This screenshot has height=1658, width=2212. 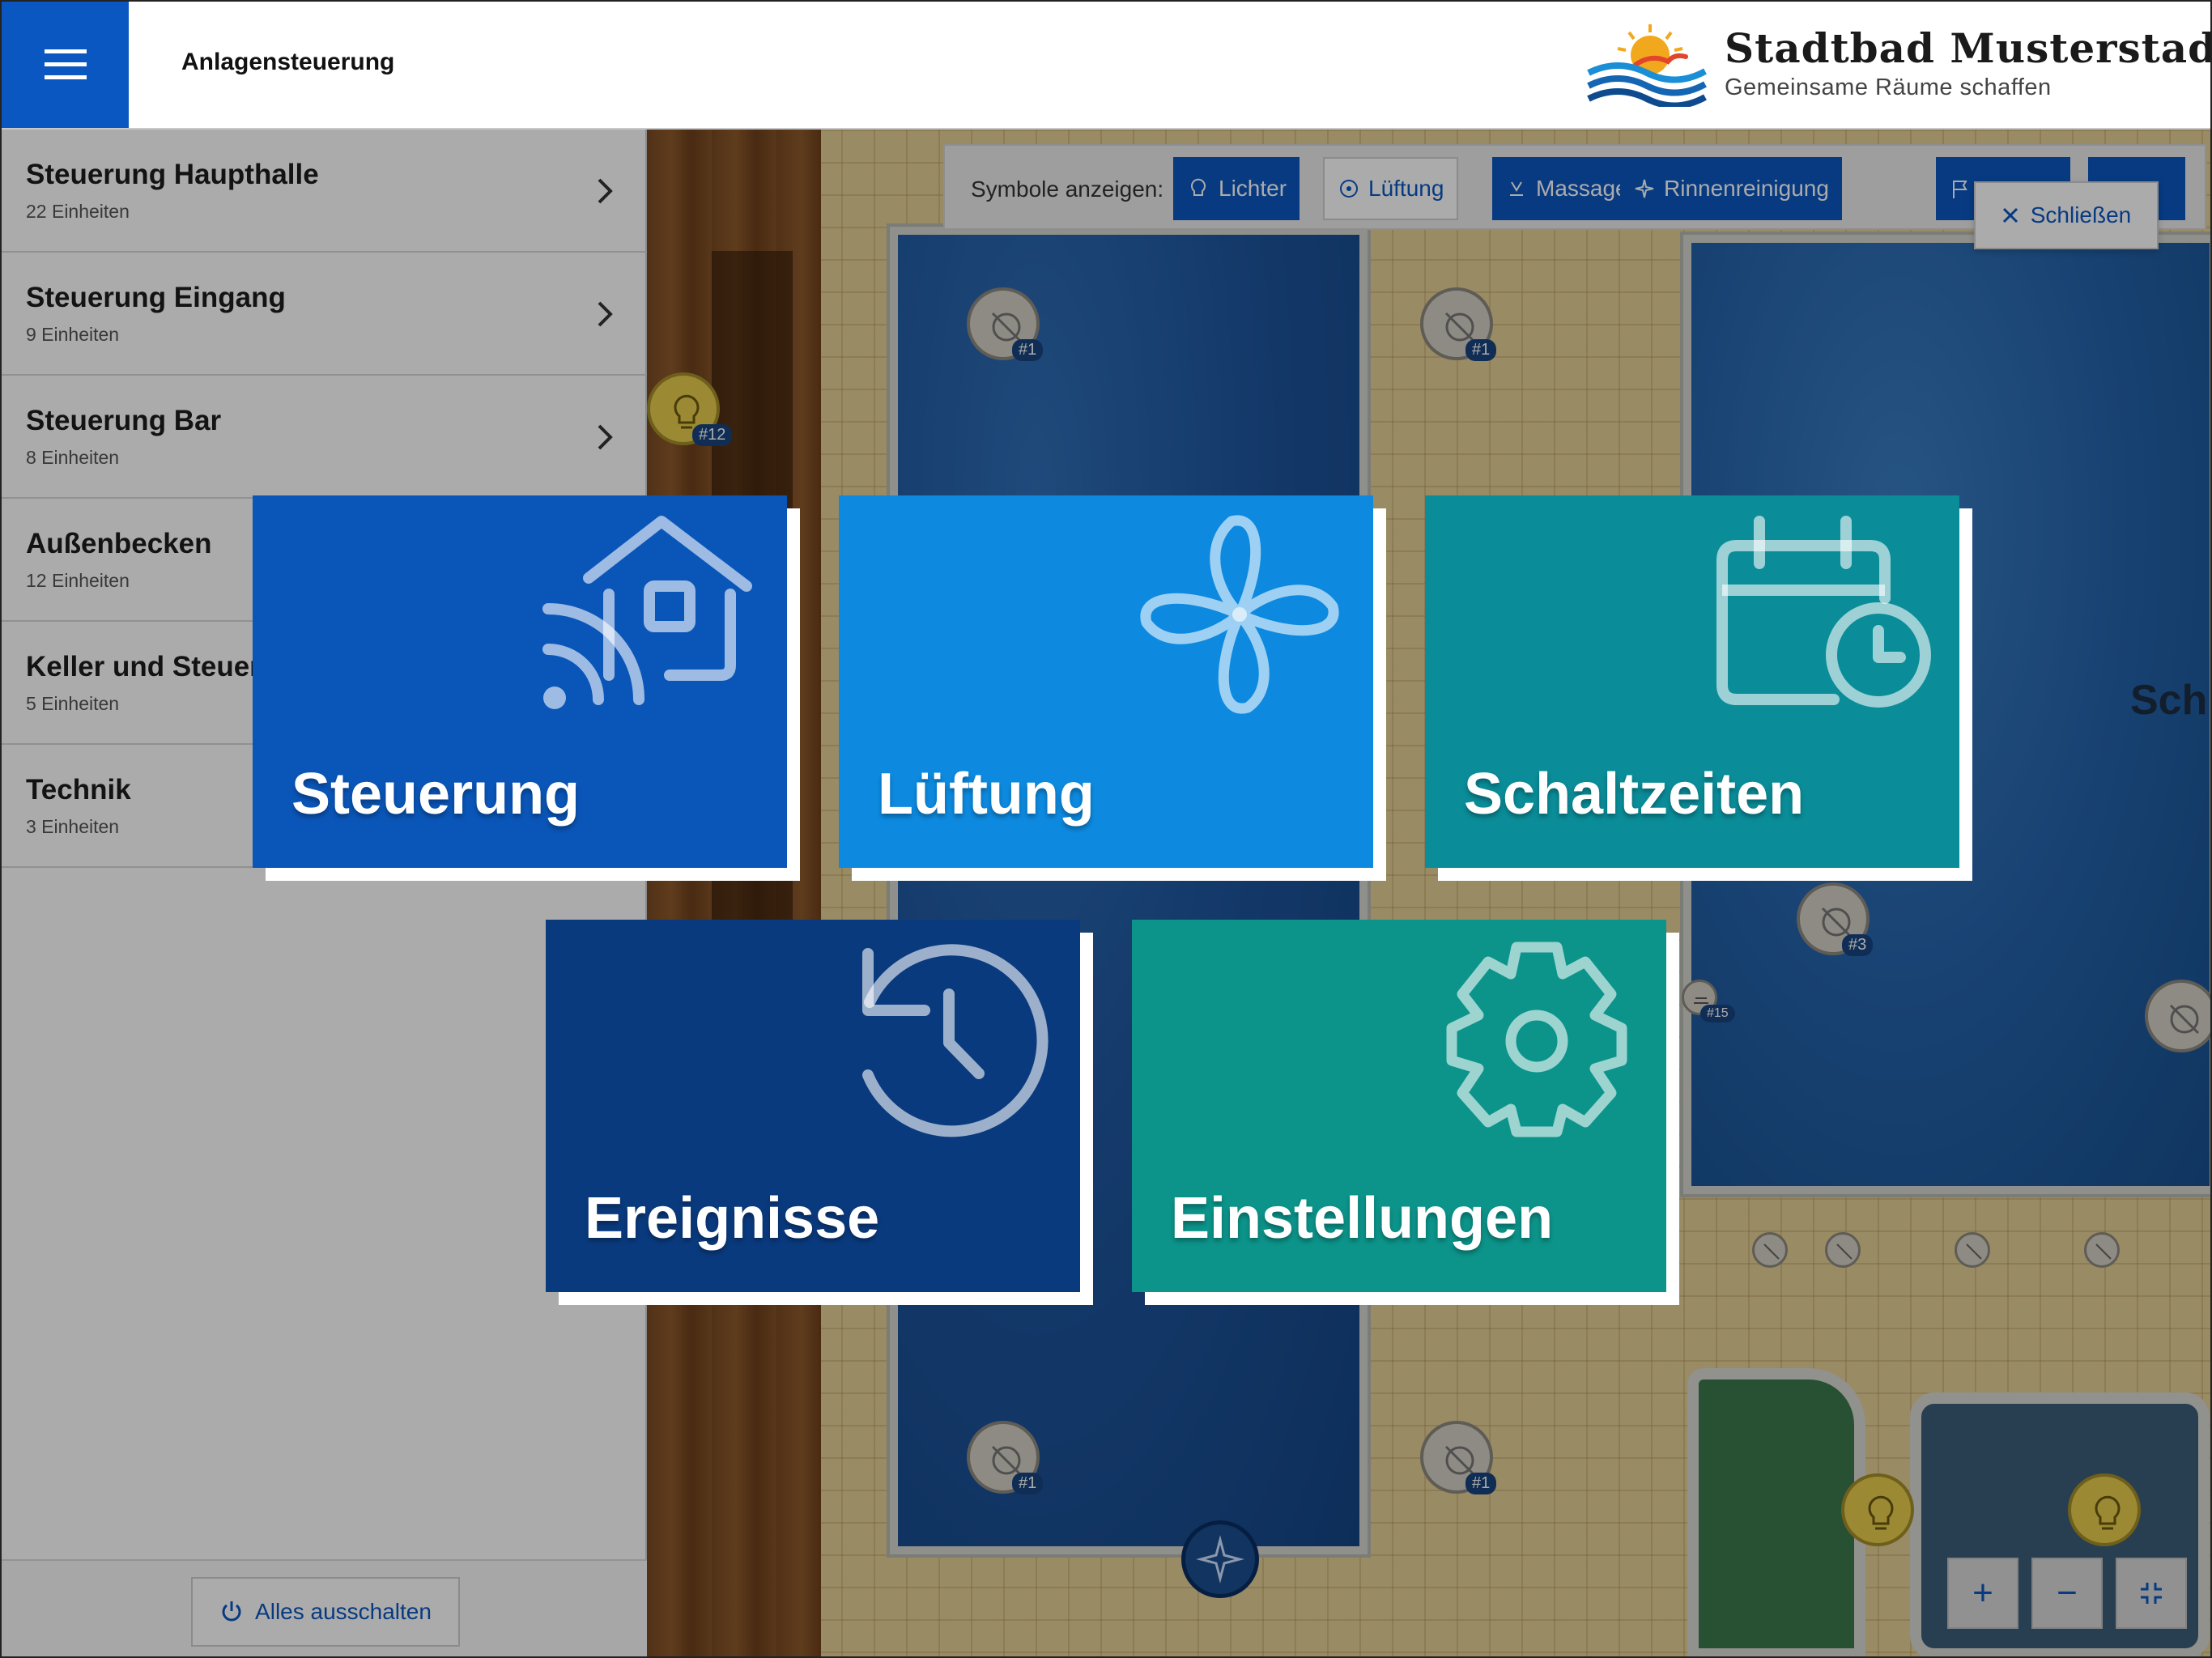 What do you see at coordinates (1239, 614) in the screenshot?
I see `fan-icon` at bounding box center [1239, 614].